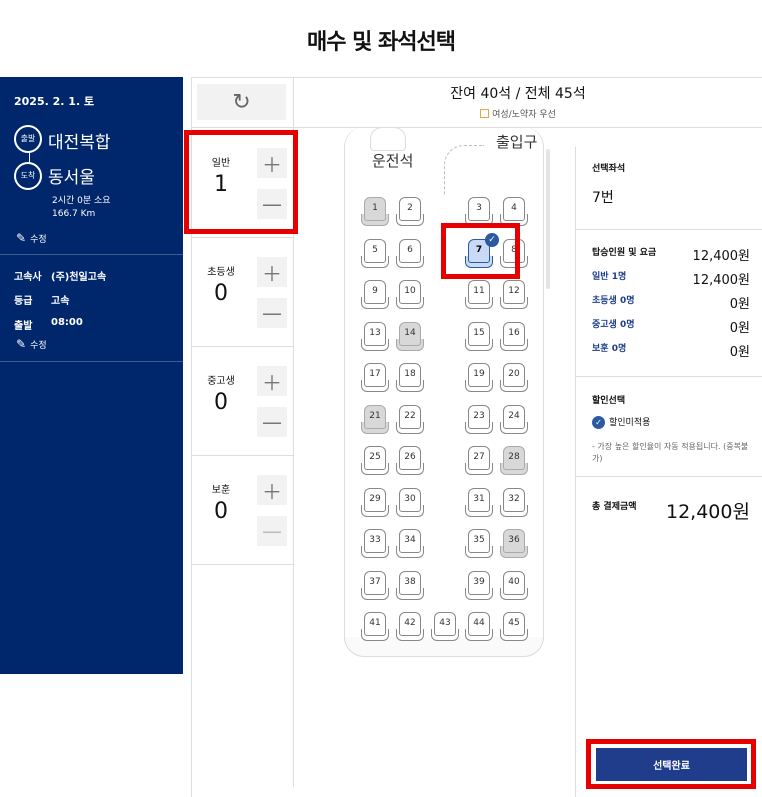 Image resolution: width=762 pixels, height=797 pixels. What do you see at coordinates (410, 212) in the screenshot?
I see `seat-2: 2` at bounding box center [410, 212].